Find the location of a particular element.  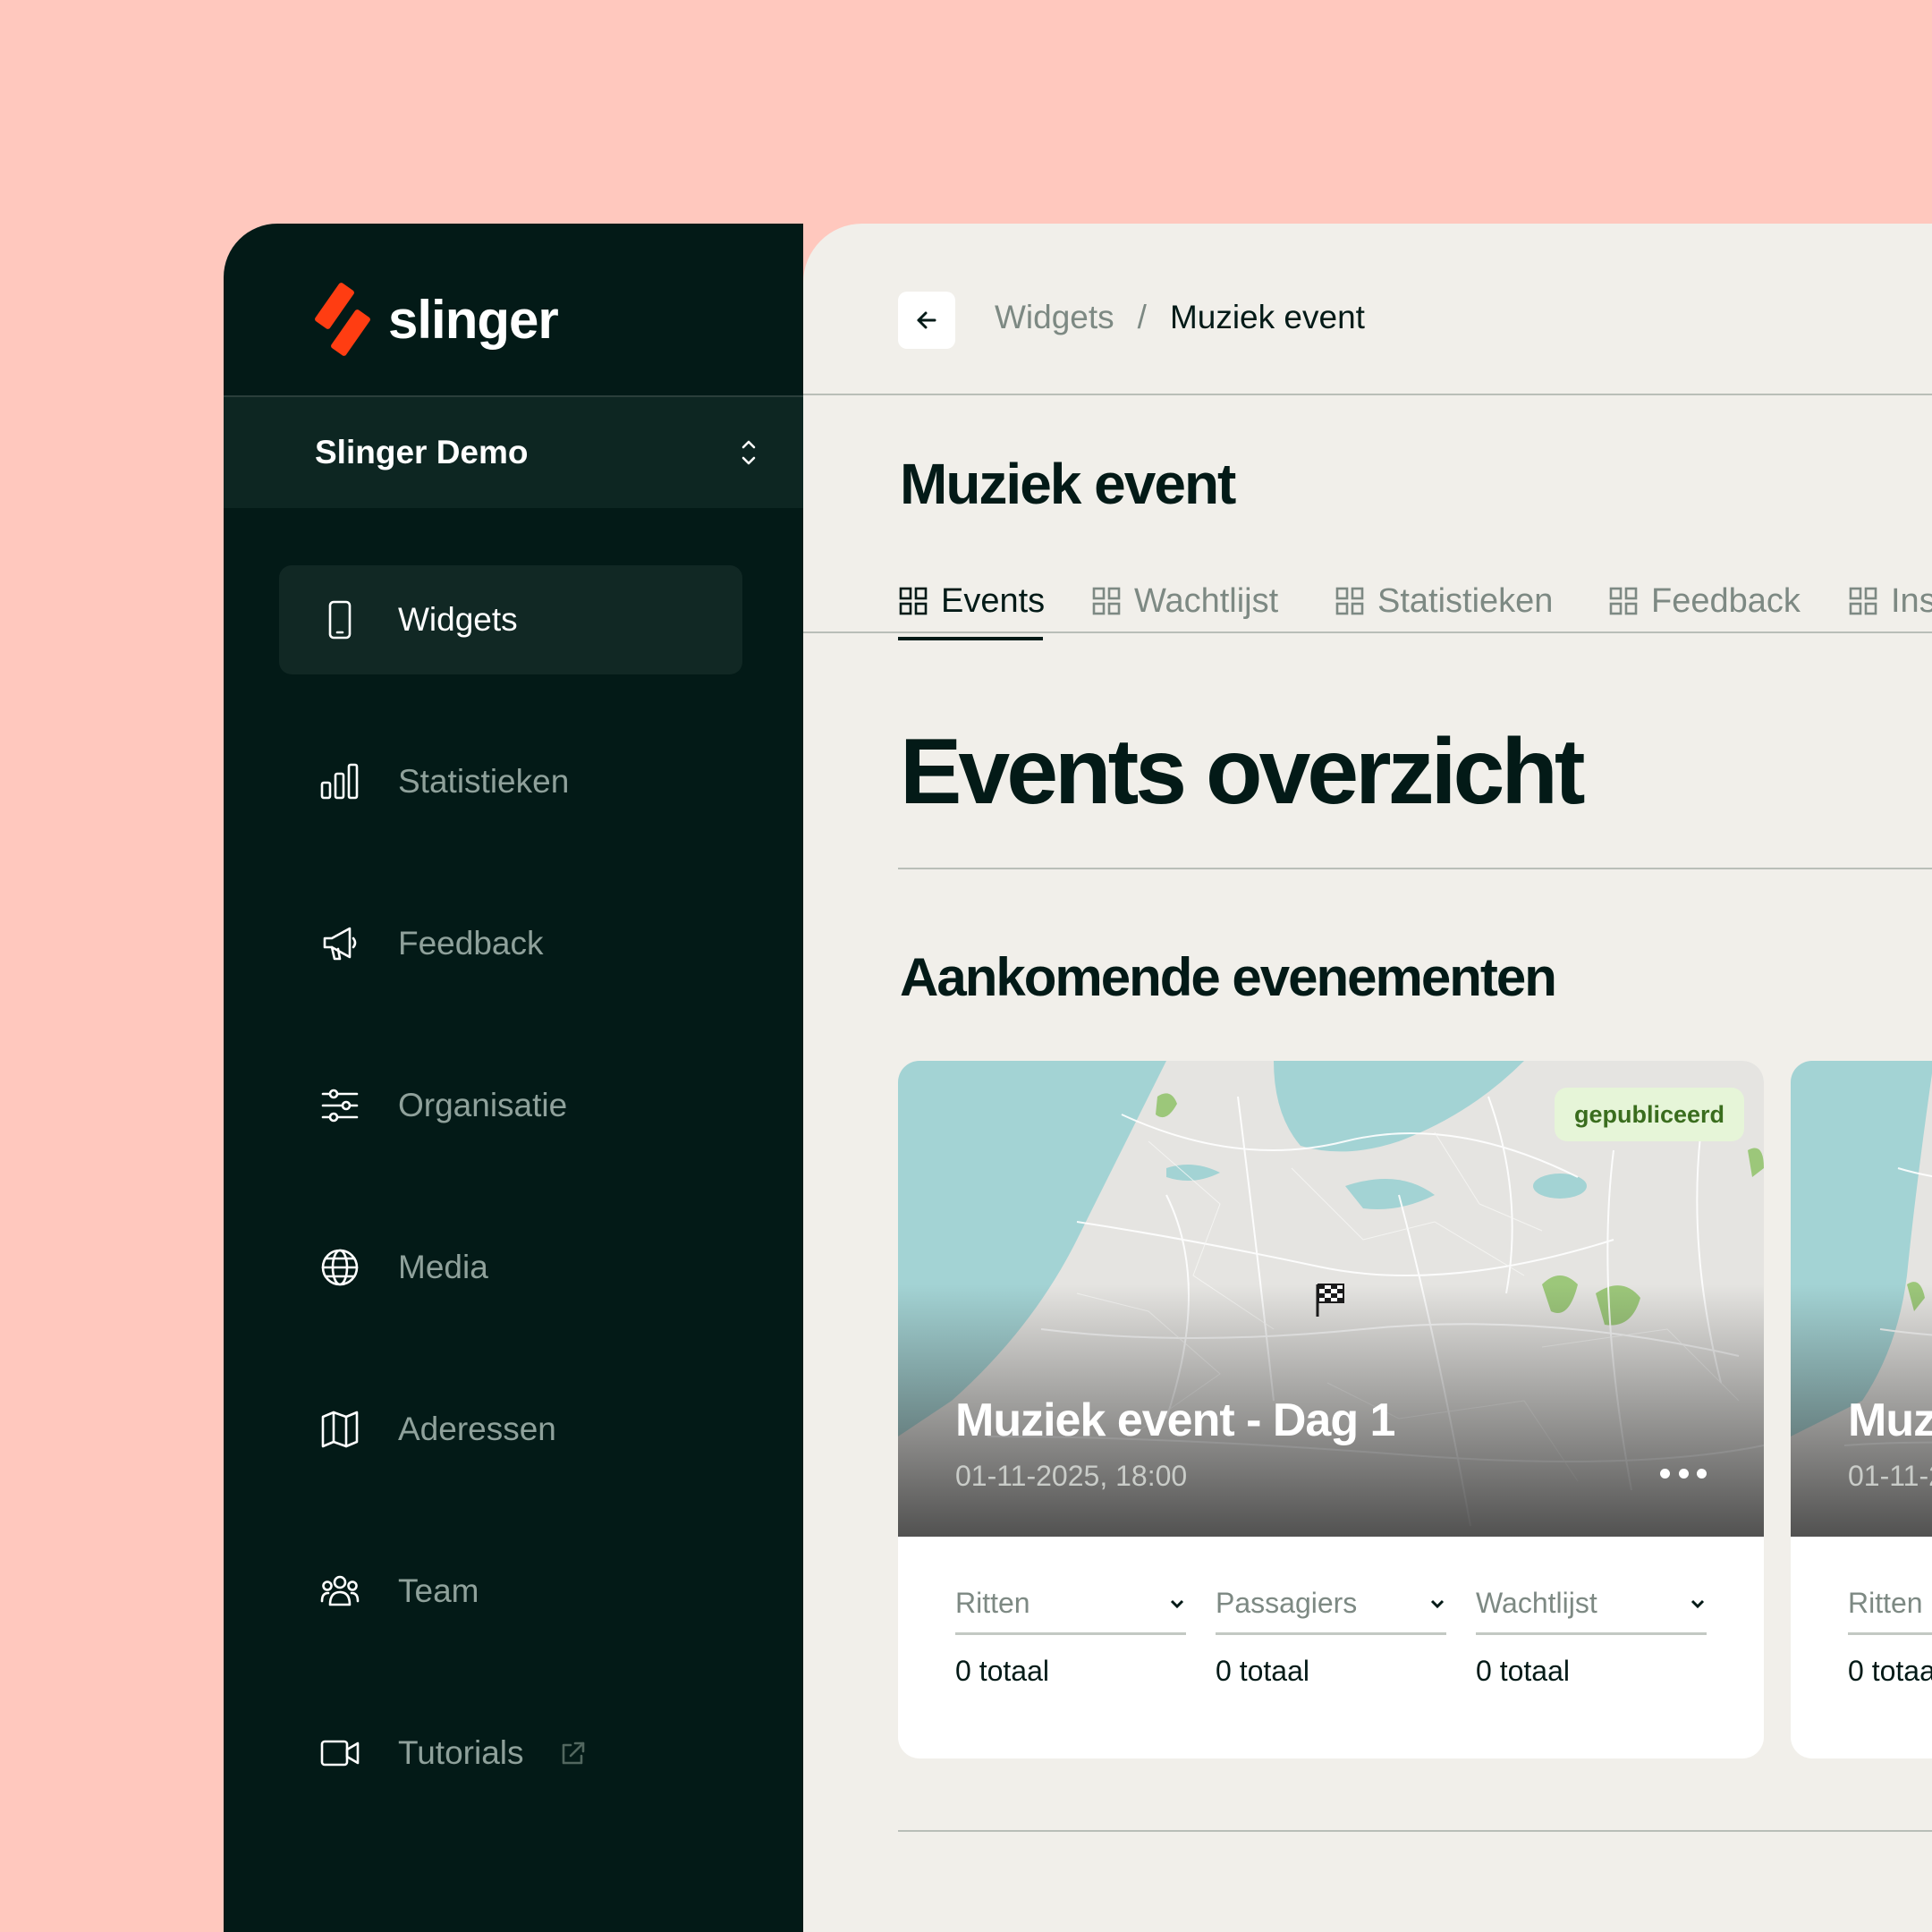

sidebar-item-organisatie: Organisatie is located at coordinates (510, 1105).